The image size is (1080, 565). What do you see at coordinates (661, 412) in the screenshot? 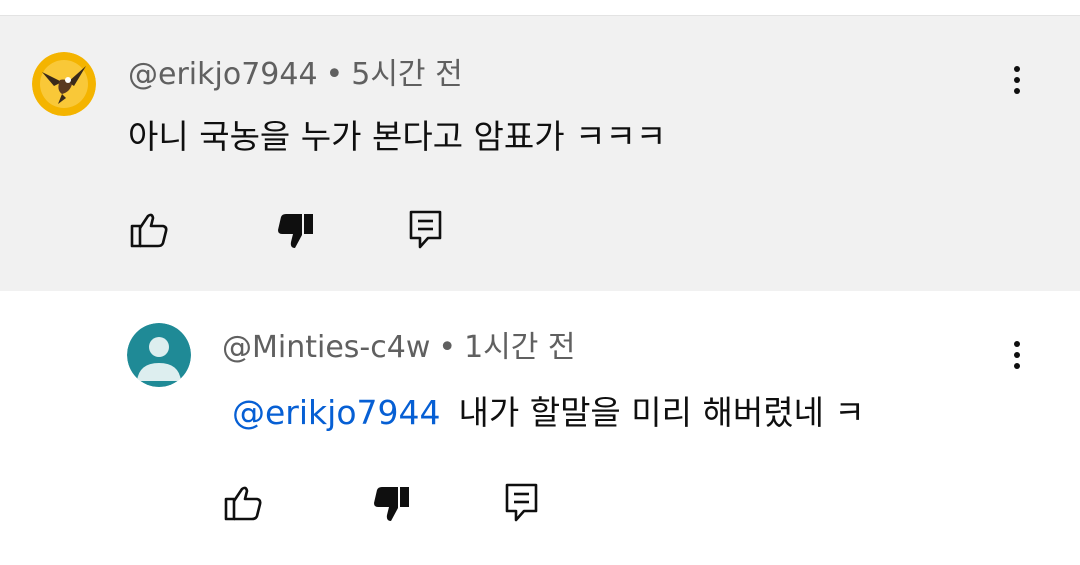
I see `reply-text-content: 내가 할말을 미리 해버렸네 ㅋ` at bounding box center [661, 412].